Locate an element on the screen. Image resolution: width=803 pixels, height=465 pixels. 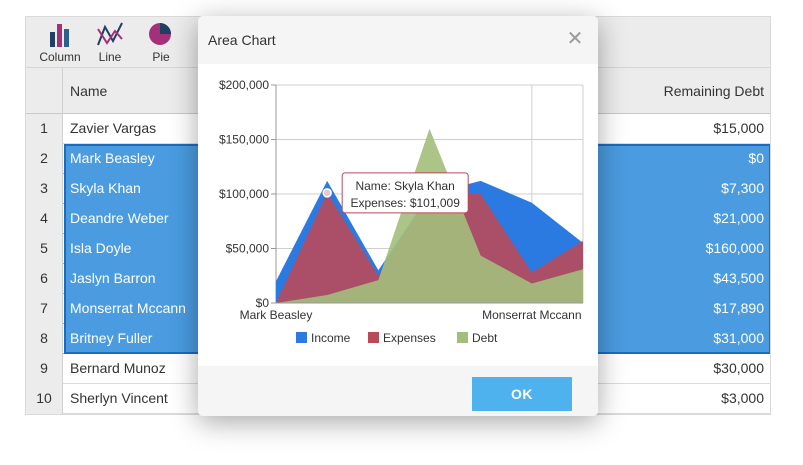
column-header-name: Name is located at coordinates (88, 91).